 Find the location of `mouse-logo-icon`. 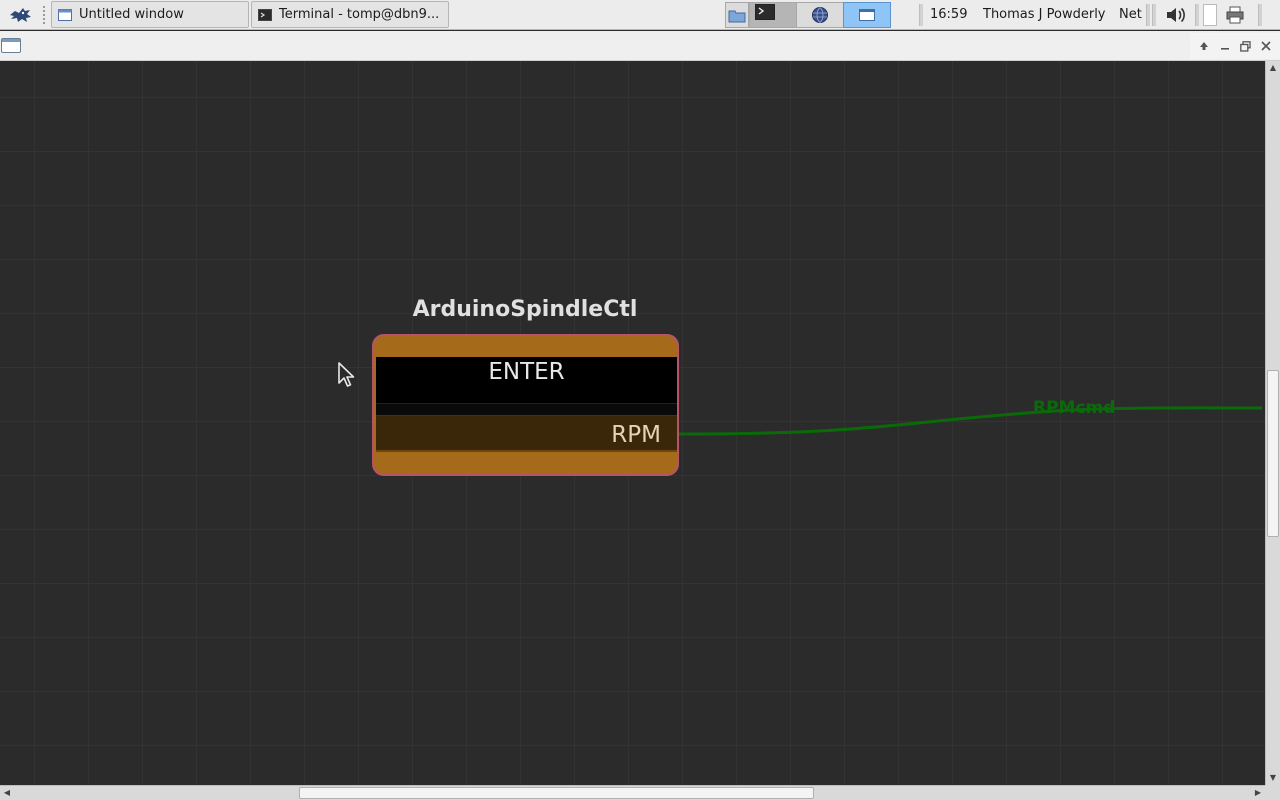

mouse-logo-icon is located at coordinates (20, 15).